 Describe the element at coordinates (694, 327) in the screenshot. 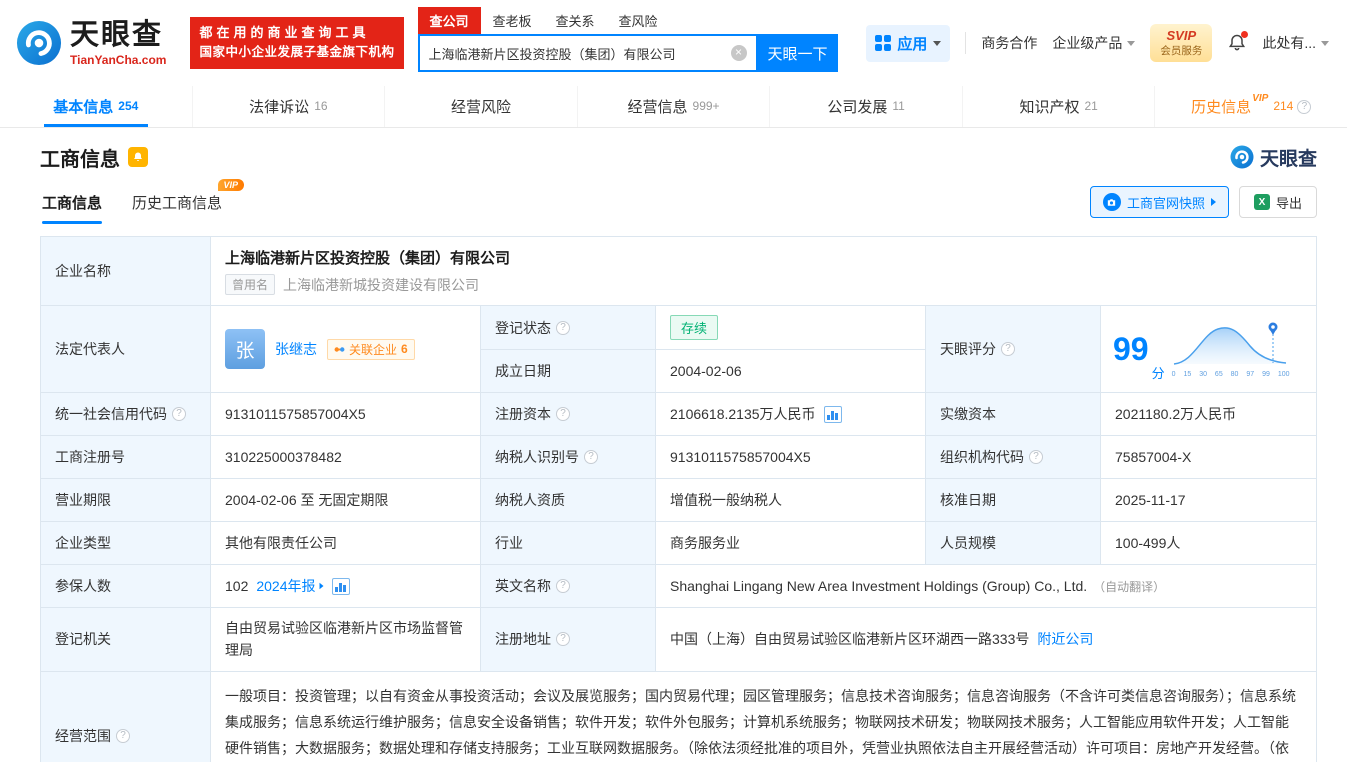

I see `status-badge: 存续` at that location.